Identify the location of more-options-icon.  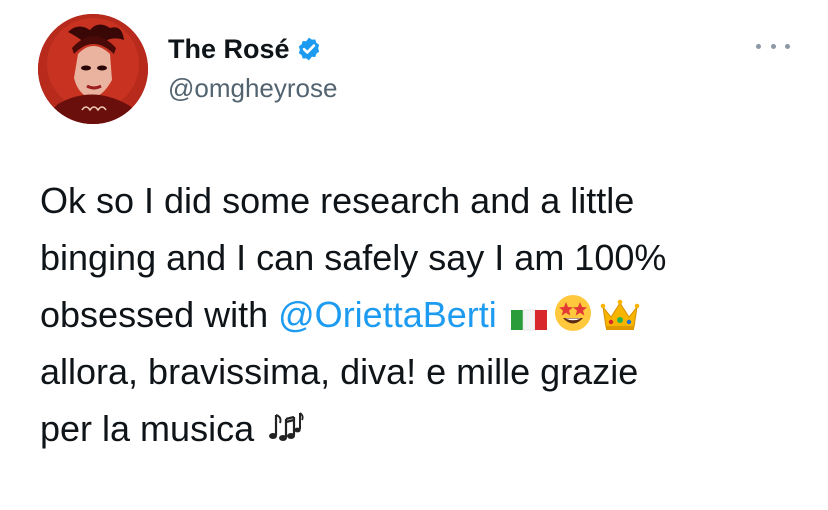
(773, 46).